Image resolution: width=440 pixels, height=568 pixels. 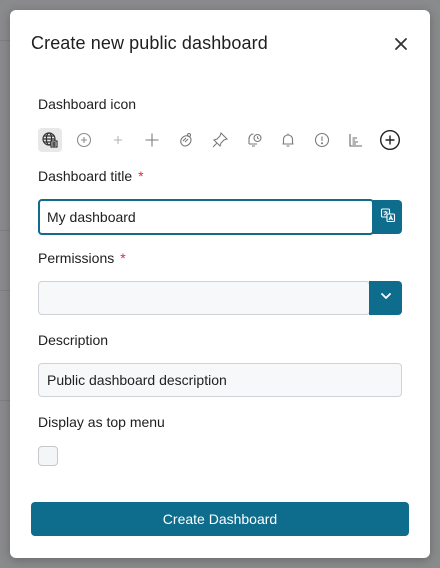 I want to click on plus-thin-icon, so click(x=118, y=140).